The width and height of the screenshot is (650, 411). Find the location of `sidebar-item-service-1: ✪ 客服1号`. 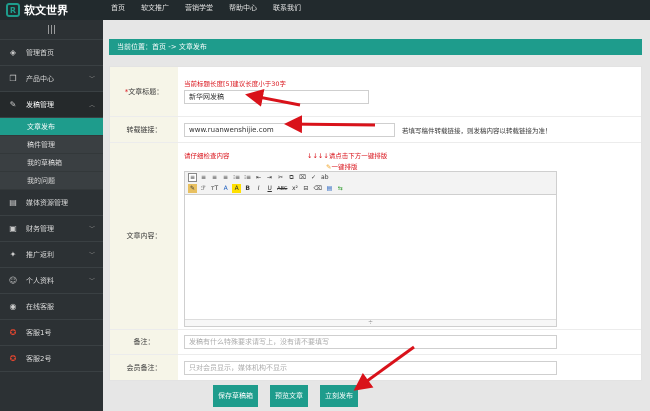

sidebar-item-service-1: ✪ 客服1号 is located at coordinates (51, 333).